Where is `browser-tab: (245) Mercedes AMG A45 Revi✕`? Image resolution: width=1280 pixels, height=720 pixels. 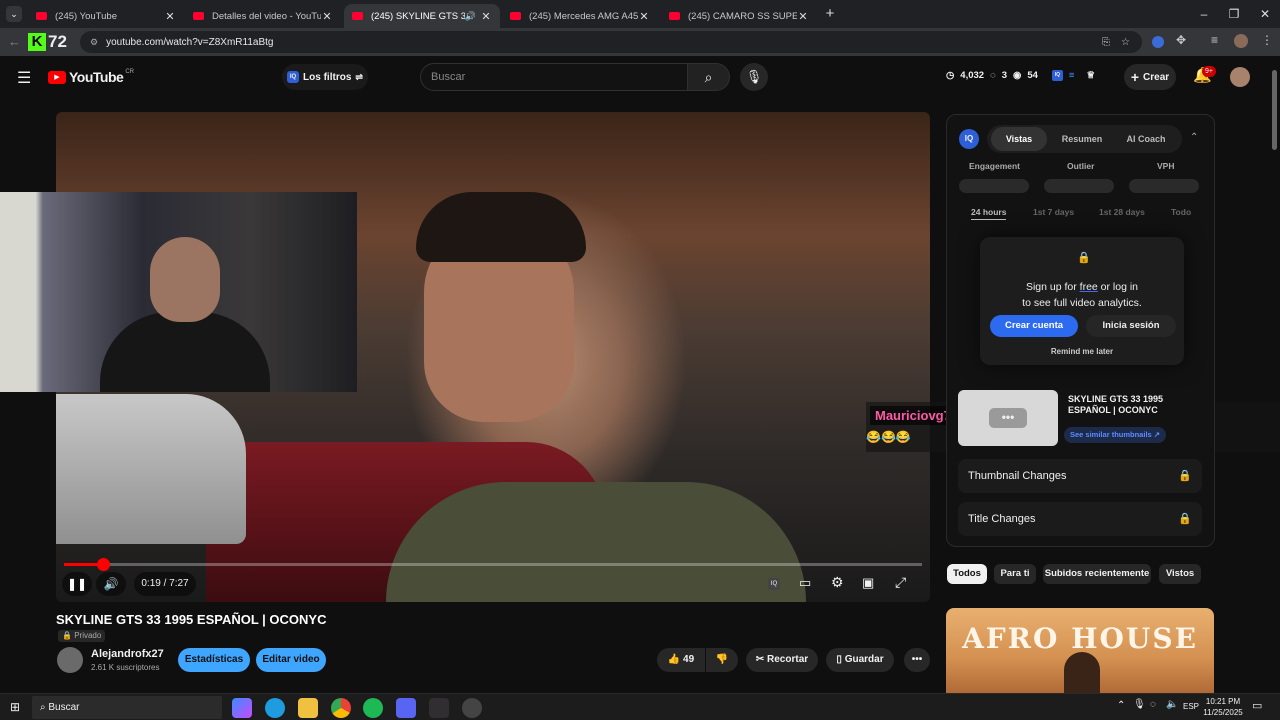
browser-tab: (245) Mercedes AMG A45 Revi✕ is located at coordinates (580, 16).